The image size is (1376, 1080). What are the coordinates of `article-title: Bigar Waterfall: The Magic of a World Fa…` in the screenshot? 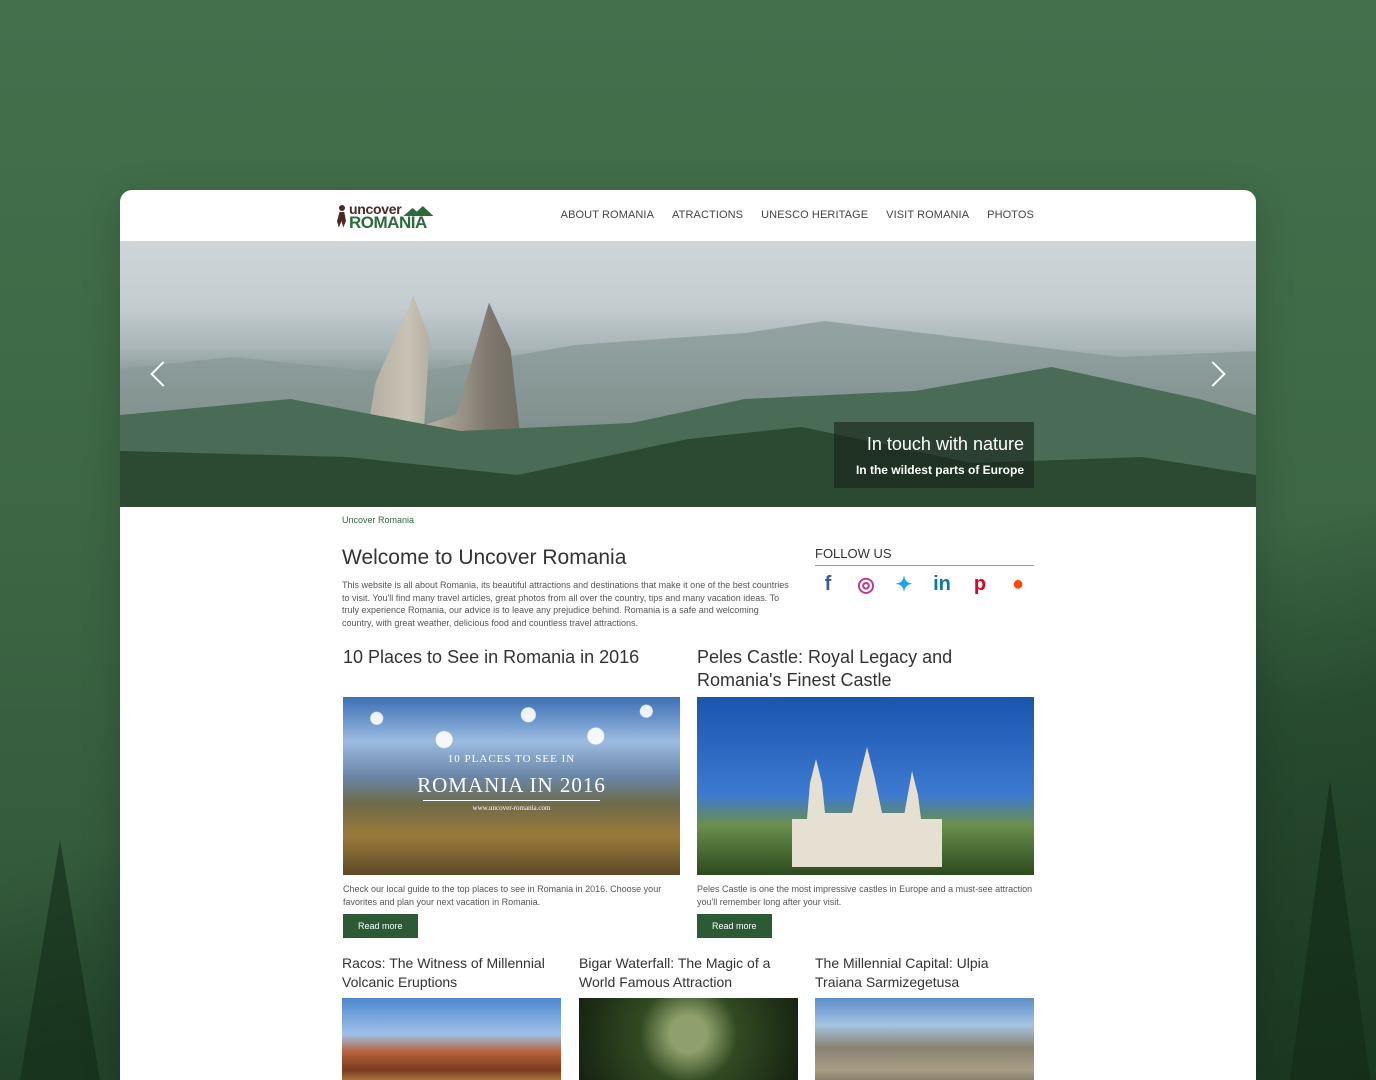 It's located at (688, 973).